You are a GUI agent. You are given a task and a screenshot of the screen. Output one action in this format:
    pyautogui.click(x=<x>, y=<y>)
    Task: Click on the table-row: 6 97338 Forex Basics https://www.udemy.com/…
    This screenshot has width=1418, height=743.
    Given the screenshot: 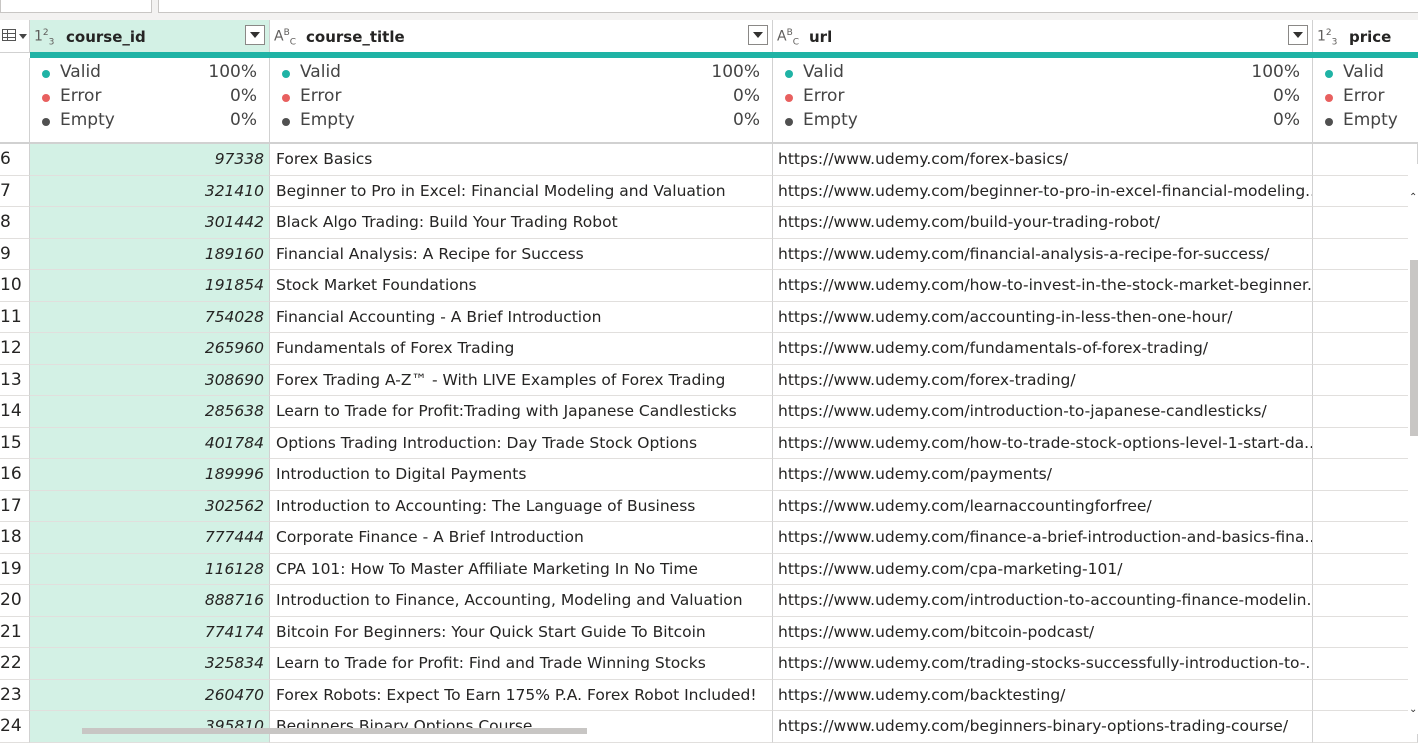 What is the action you would take?
    pyautogui.click(x=709, y=160)
    